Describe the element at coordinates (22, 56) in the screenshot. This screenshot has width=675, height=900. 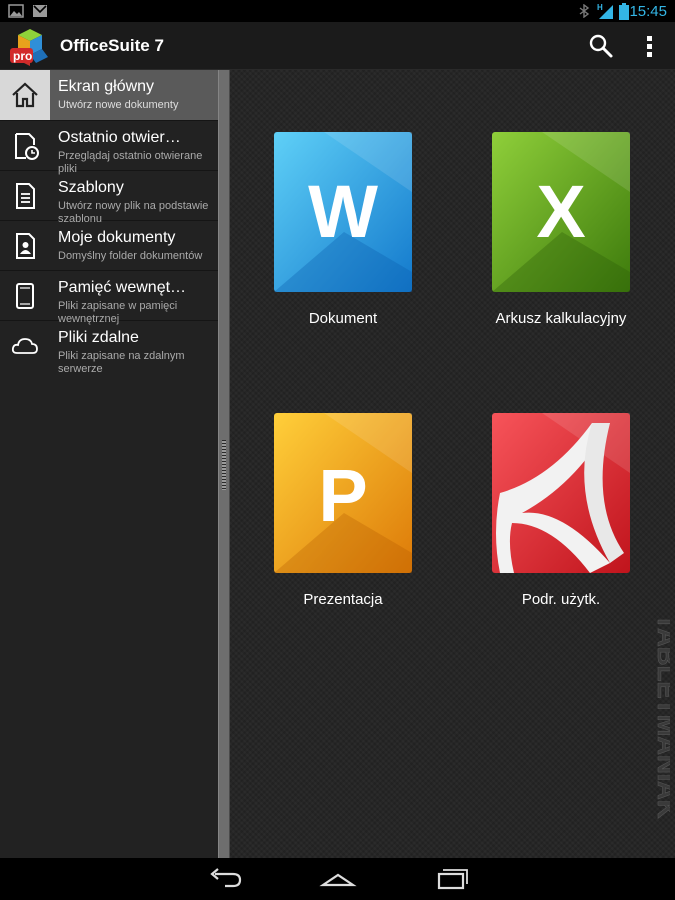
I see `logo-badge: pro` at that location.